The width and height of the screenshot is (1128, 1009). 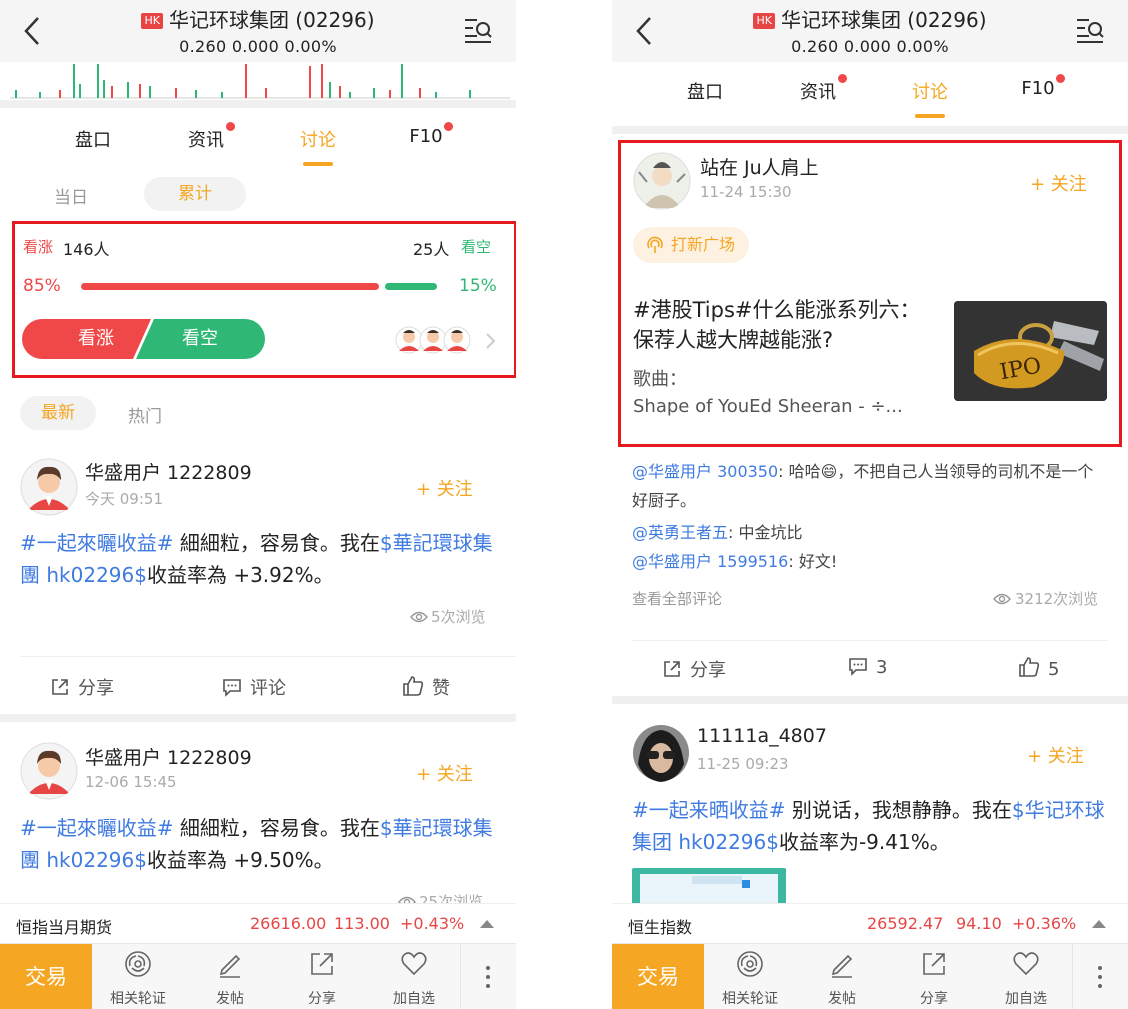 I want to click on tab-underline, so click(x=930, y=116).